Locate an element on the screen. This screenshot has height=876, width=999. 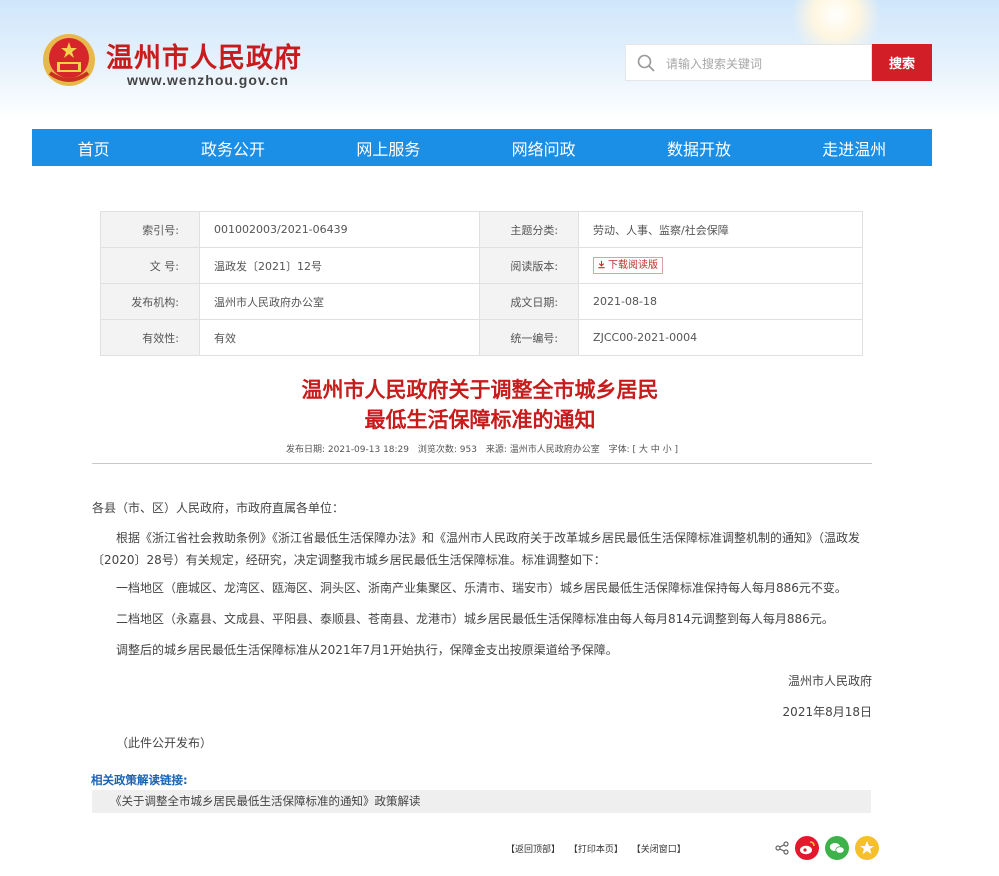
date-label: 成文日期: is located at coordinates (529, 301).